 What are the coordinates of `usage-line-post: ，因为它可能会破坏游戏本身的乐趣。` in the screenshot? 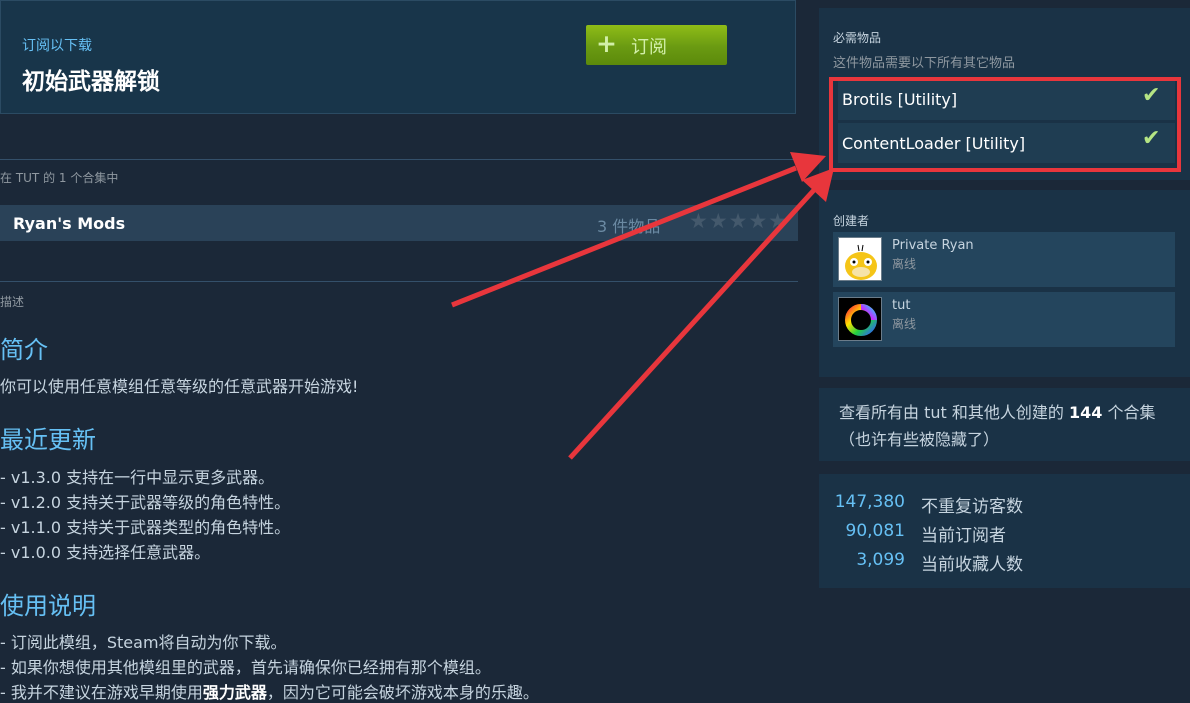 It's located at (402, 692).